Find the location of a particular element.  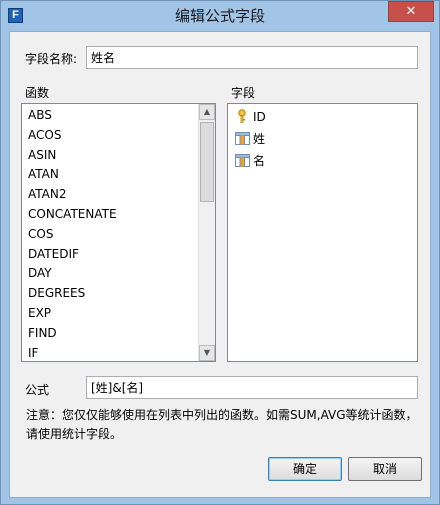

field-name-input is located at coordinates (252, 57).